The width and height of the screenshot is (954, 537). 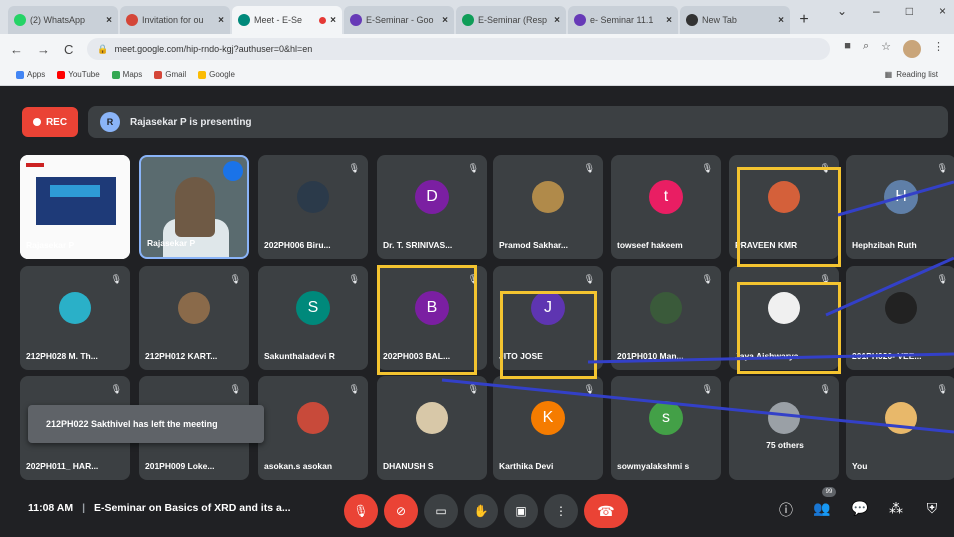 I want to click on people-icon: 👥, so click(x=822, y=508).